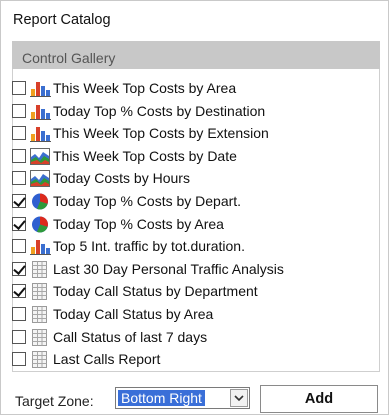  I want to click on control-gallery-header: Control Gallery, so click(196, 55).